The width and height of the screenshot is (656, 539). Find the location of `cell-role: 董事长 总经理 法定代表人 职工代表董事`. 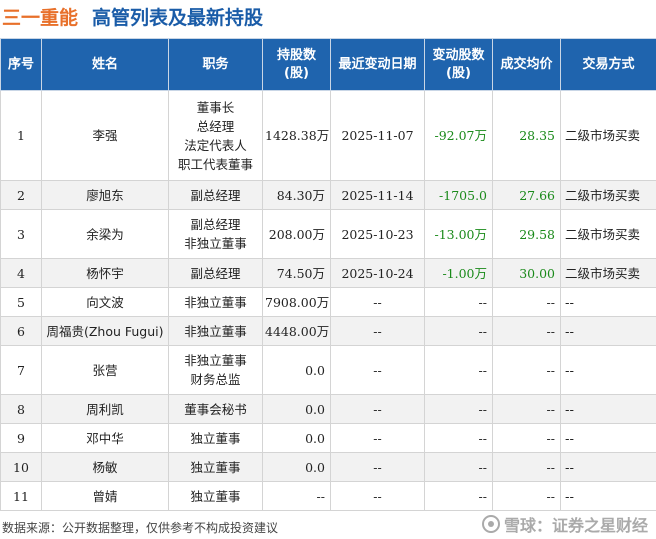

cell-role: 董事长 总经理 法定代表人 职工代表董事 is located at coordinates (215, 135).